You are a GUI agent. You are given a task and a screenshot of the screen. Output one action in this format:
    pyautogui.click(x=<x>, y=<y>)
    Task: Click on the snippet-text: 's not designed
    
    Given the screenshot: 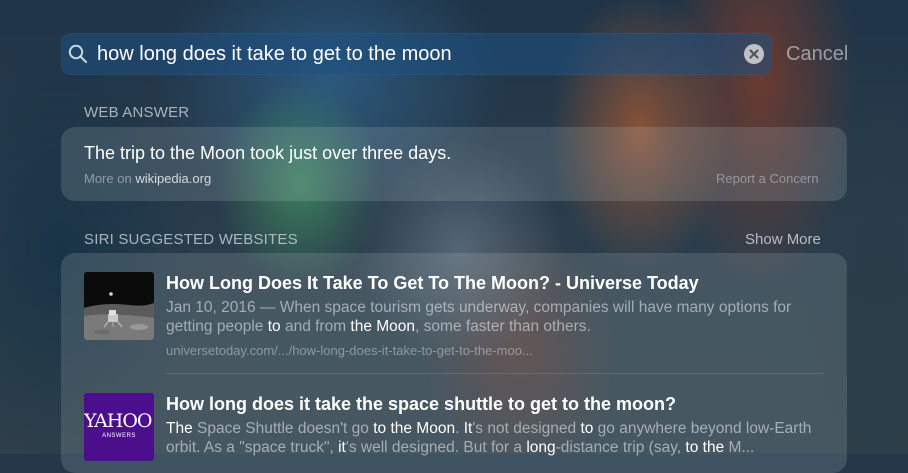 What is the action you would take?
    pyautogui.click(x=526, y=428)
    